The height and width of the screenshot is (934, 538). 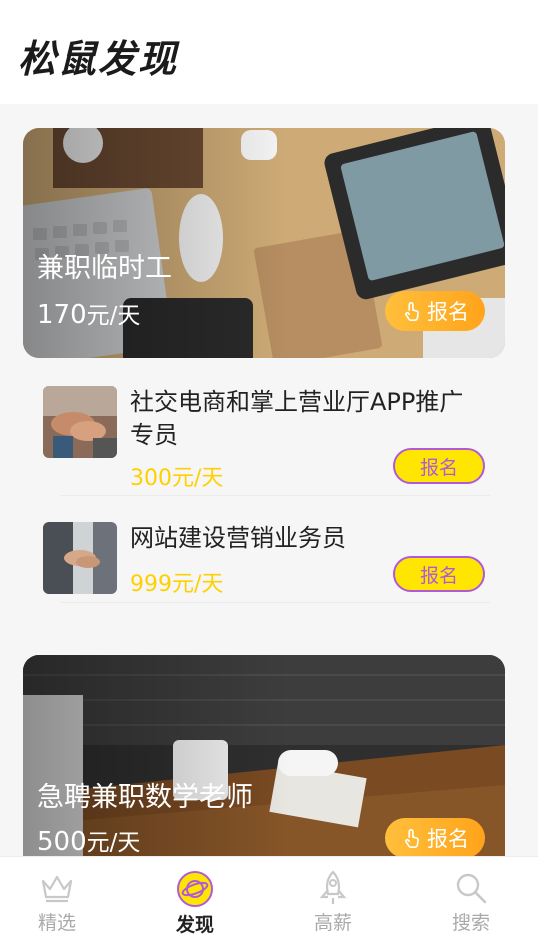 What do you see at coordinates (471, 888) in the screenshot?
I see `search-icon` at bounding box center [471, 888].